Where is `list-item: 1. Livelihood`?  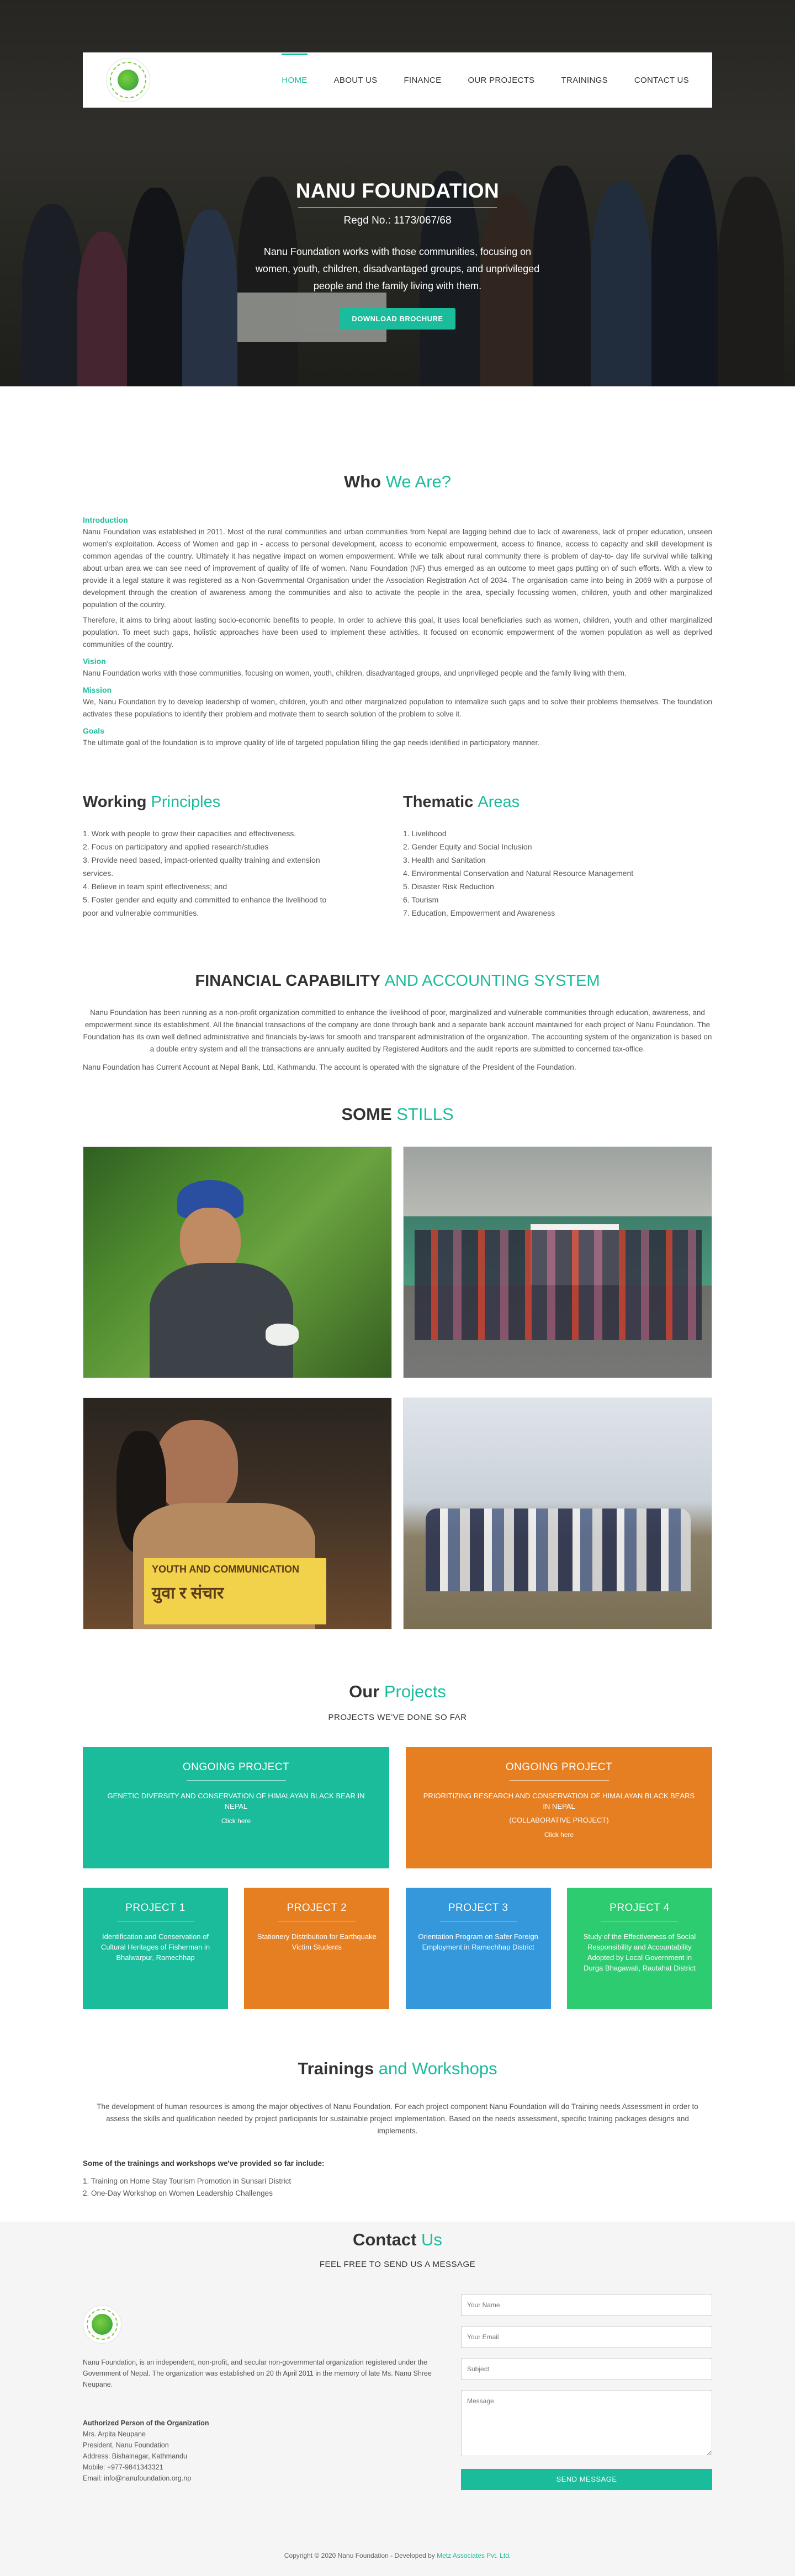
list-item: 1. Livelihood is located at coordinates (425, 833).